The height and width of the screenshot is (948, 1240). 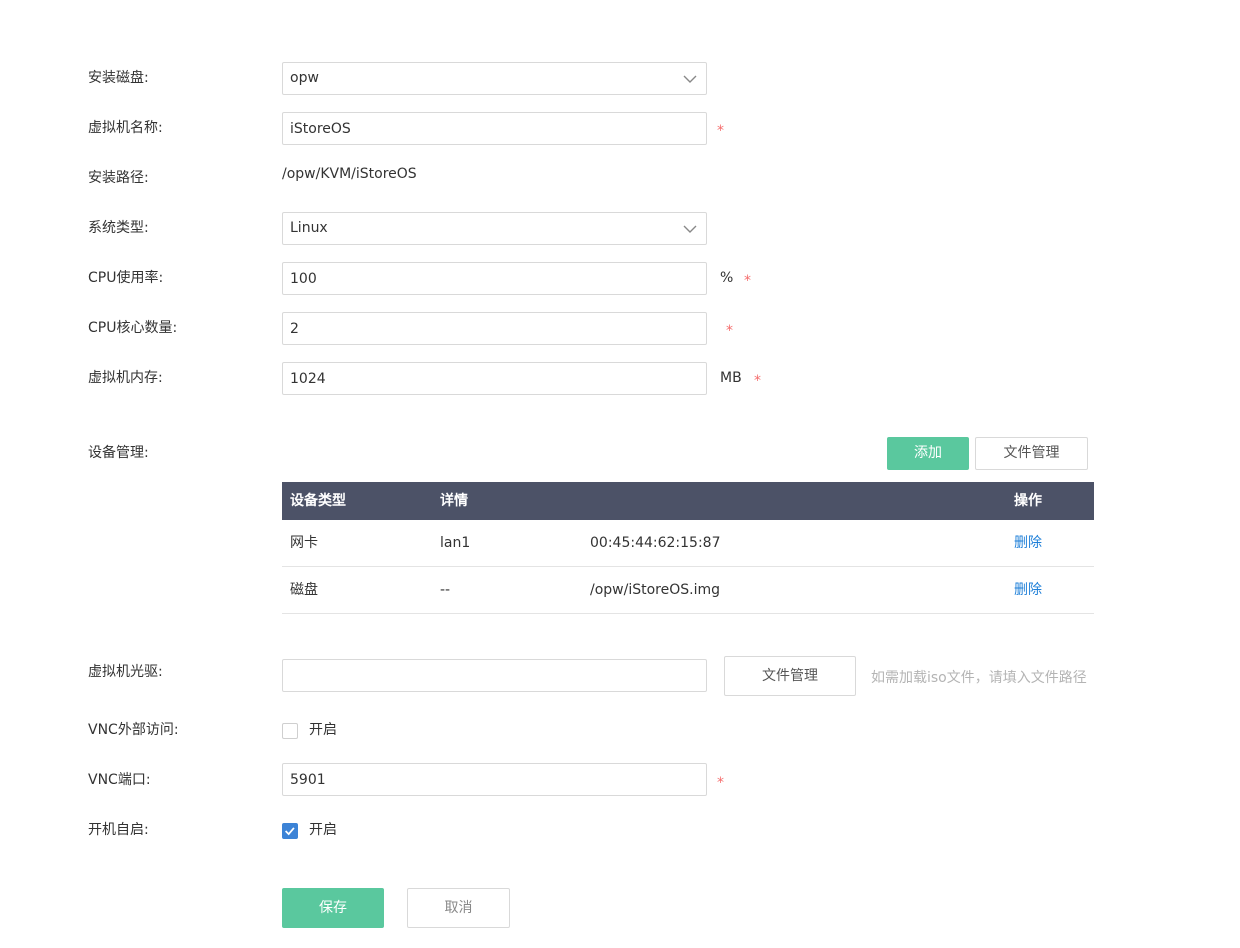 I want to click on os-type-value: Linux, so click(x=309, y=228).